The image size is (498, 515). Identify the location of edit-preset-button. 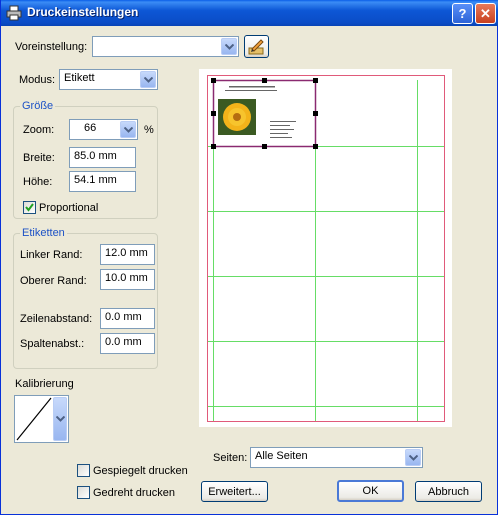
(256, 46).